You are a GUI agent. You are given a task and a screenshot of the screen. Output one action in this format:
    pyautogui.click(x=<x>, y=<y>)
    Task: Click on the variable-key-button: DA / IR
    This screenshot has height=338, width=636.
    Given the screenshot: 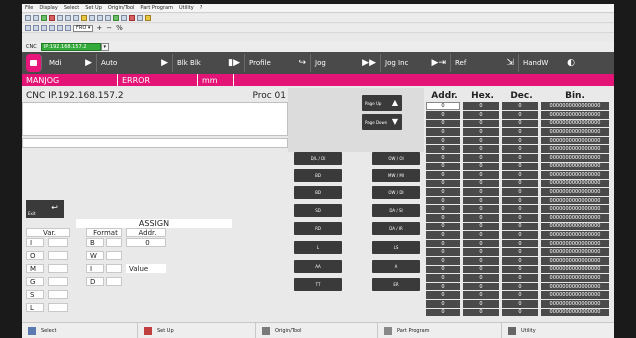 What is the action you would take?
    pyautogui.click(x=396, y=228)
    